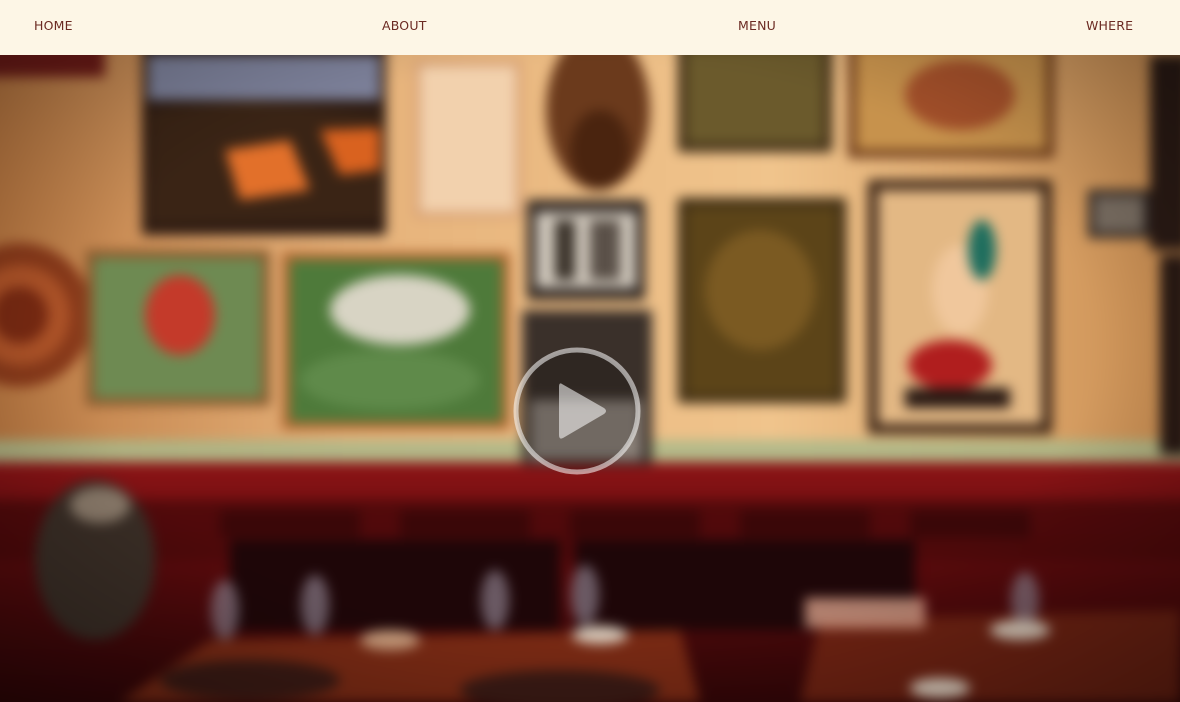  Describe the element at coordinates (404, 26) in the screenshot. I see `nav-about-link: ABOUT` at that location.